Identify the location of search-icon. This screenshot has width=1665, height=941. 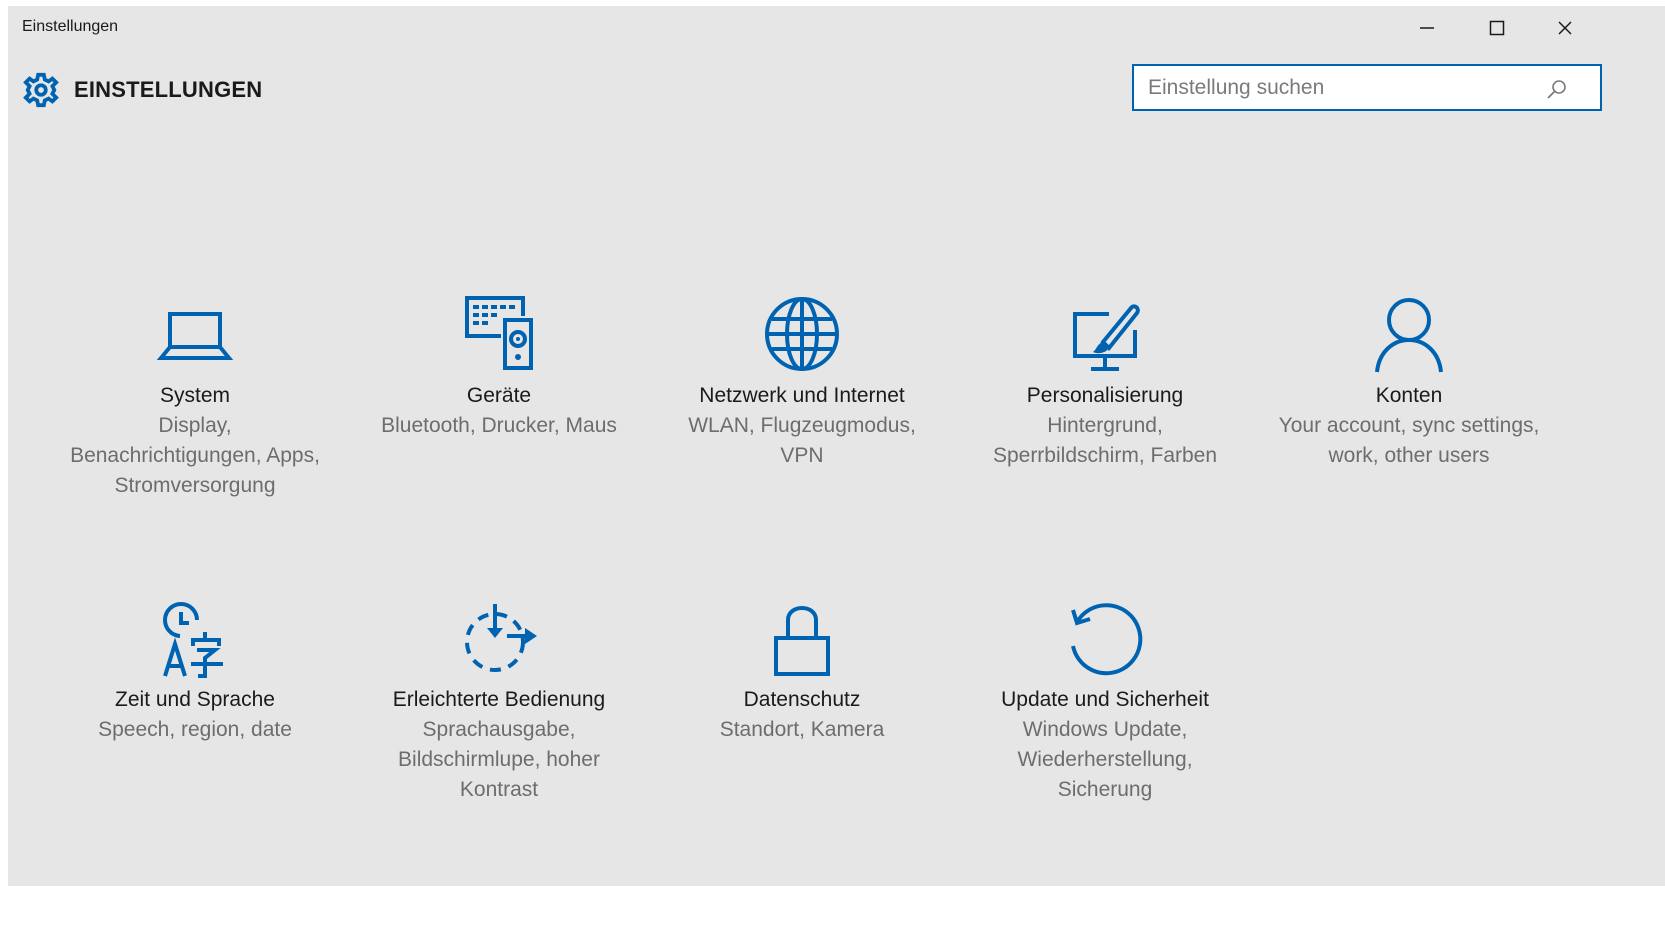
(1557, 89).